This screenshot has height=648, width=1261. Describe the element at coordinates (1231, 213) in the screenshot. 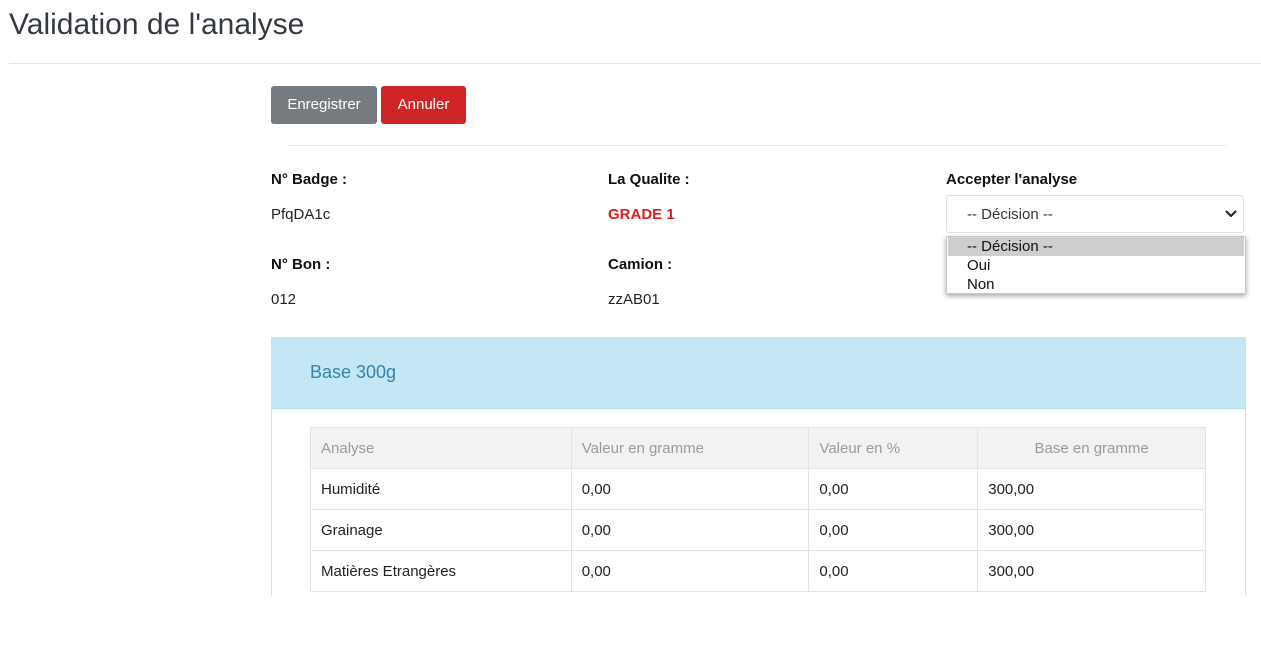

I see `chevron-down-icon` at that location.